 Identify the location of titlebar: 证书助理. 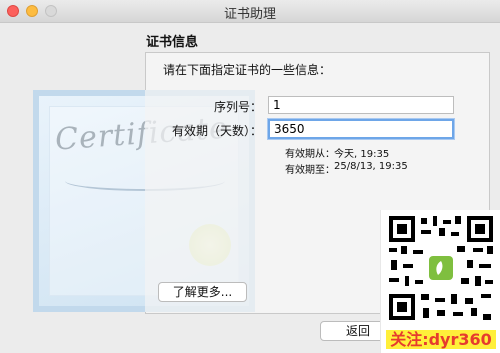
(250, 11).